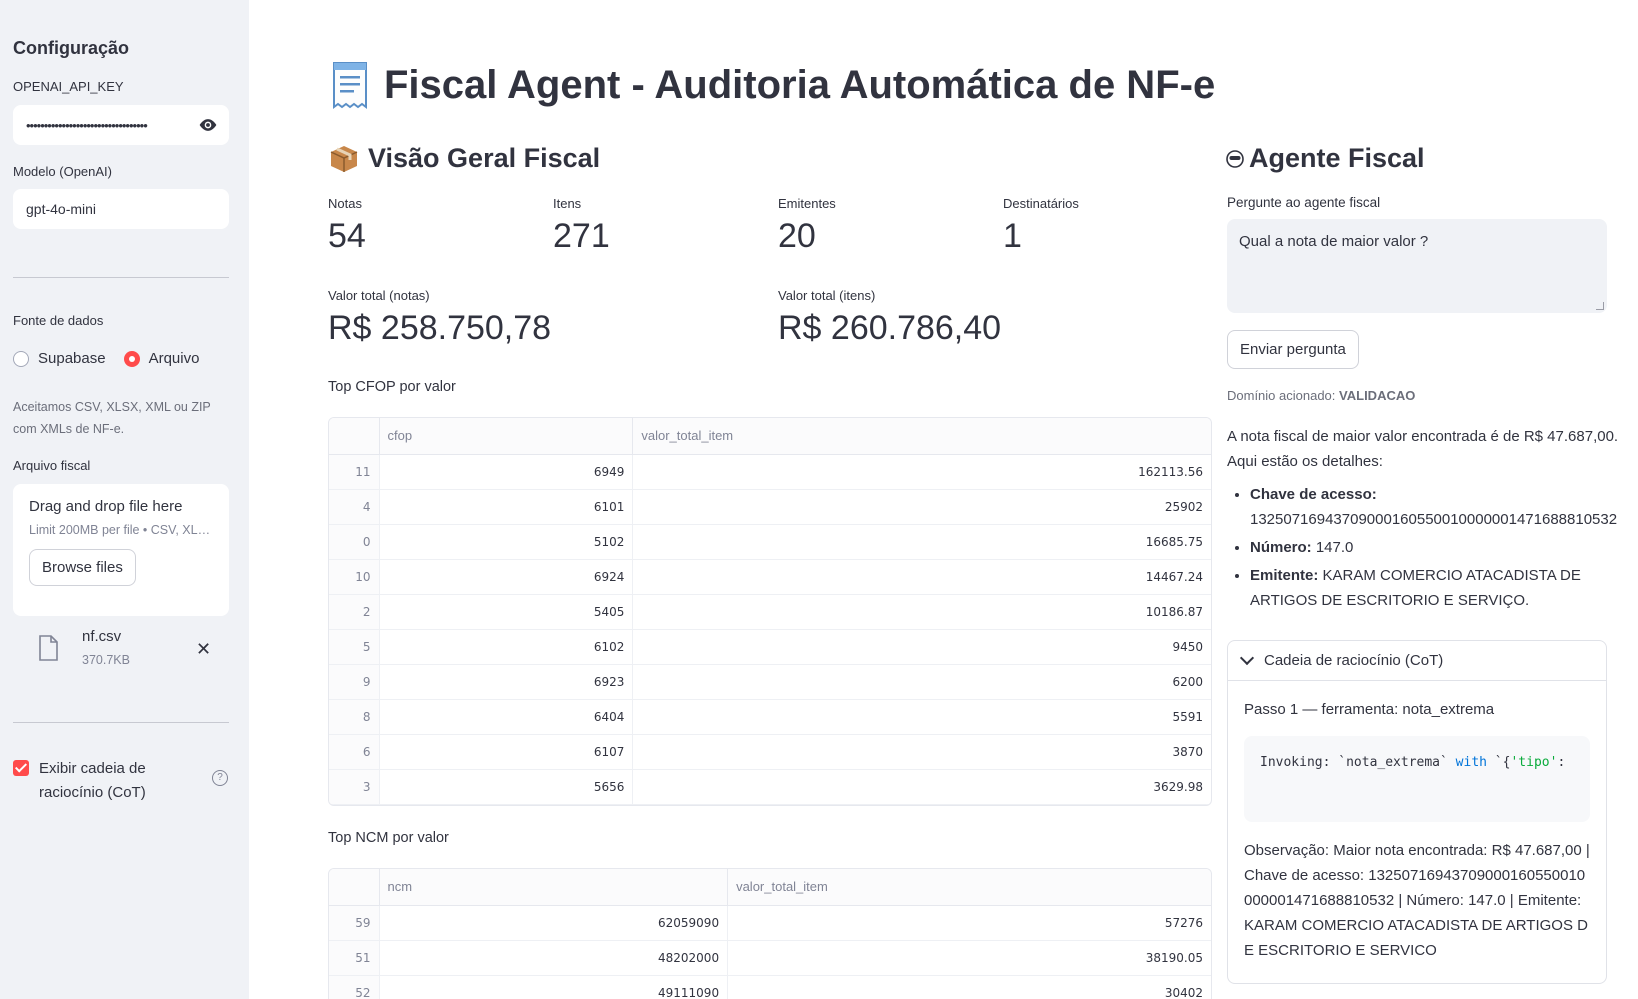  What do you see at coordinates (506, 787) in the screenshot?
I see `table-cell: 5656` at bounding box center [506, 787].